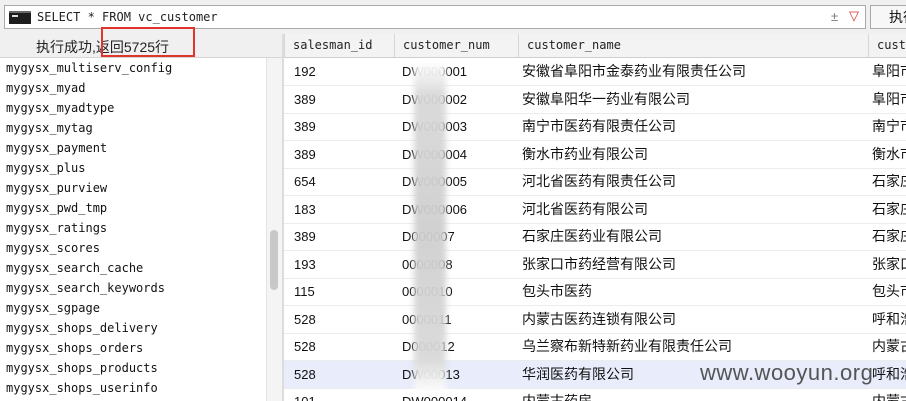 This screenshot has height=401, width=906. I want to click on table-row: 528D000012乌兰察布新特新药业有限责任公司内蒙古, so click(595, 347).